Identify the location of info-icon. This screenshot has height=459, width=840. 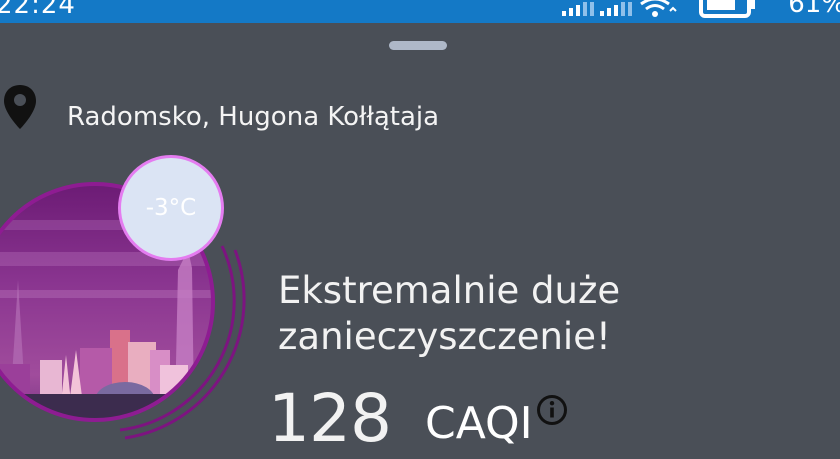
(552, 410).